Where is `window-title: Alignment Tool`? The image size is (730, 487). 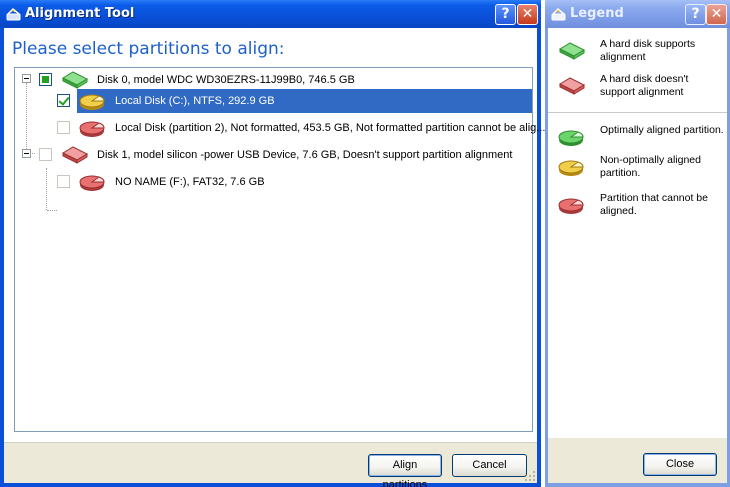
window-title: Alignment Tool is located at coordinates (80, 13).